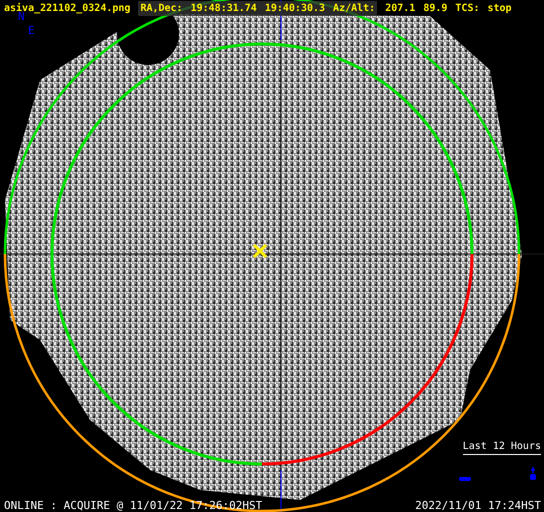  What do you see at coordinates (501, 447) in the screenshot?
I see `legend-title: Last 12 Hours` at bounding box center [501, 447].